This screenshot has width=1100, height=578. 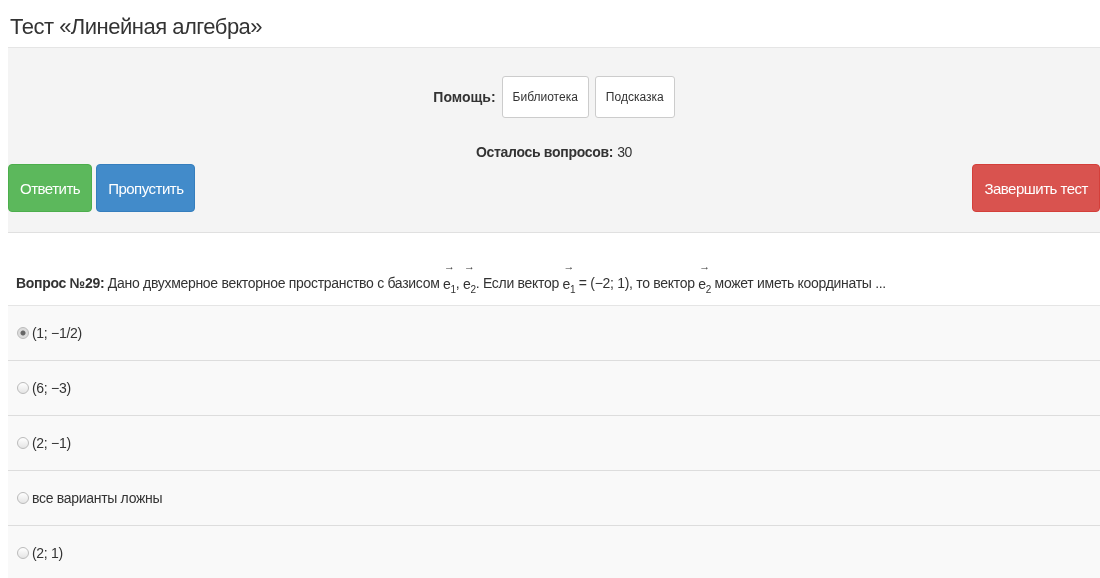 What do you see at coordinates (146, 188) in the screenshot?
I see `skip-button: Пропустить` at bounding box center [146, 188].